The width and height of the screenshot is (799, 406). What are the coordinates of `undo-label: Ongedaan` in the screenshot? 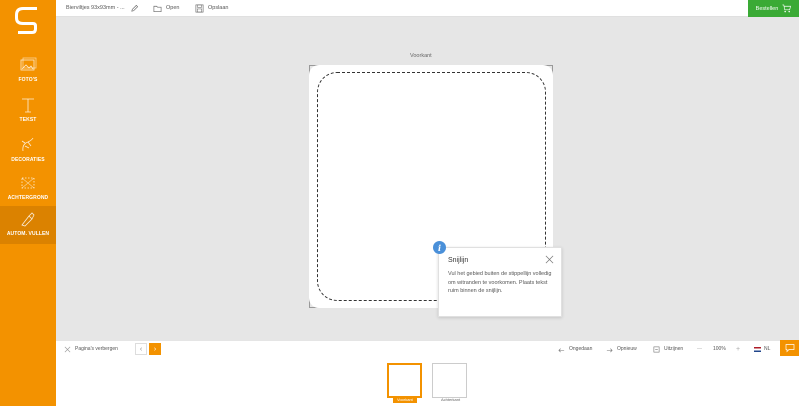 It's located at (581, 349).